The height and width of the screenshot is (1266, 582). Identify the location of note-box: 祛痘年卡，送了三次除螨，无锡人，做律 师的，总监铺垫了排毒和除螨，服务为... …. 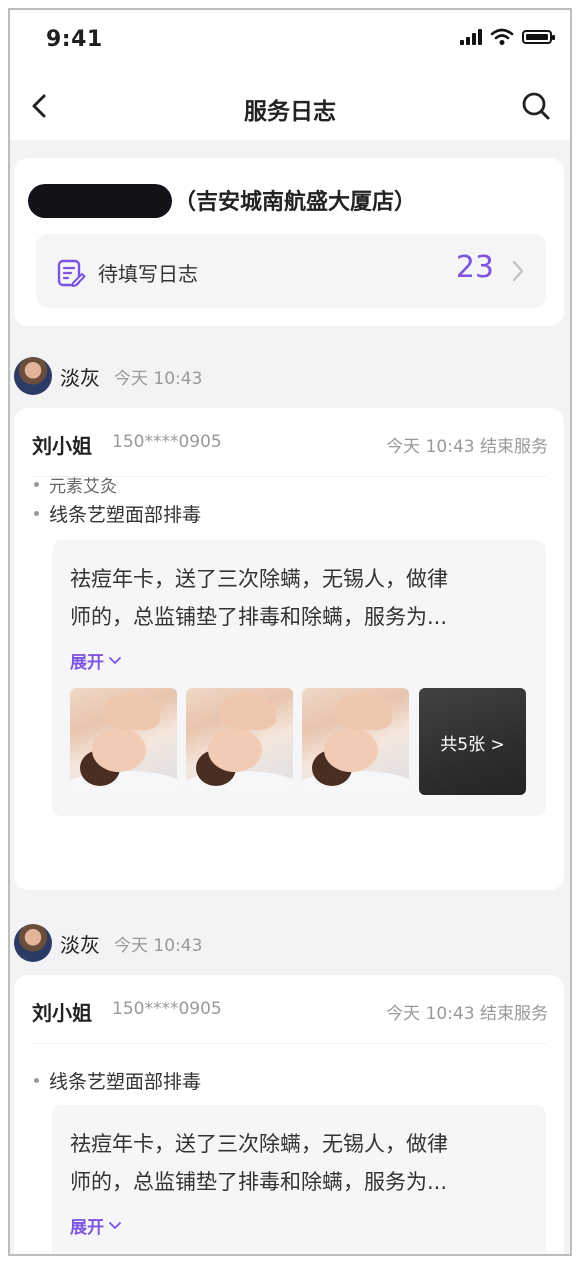
(299, 1179).